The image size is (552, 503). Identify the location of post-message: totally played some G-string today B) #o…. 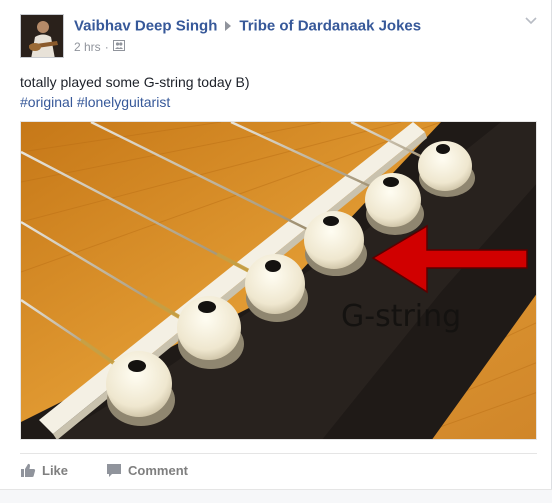
(275, 92).